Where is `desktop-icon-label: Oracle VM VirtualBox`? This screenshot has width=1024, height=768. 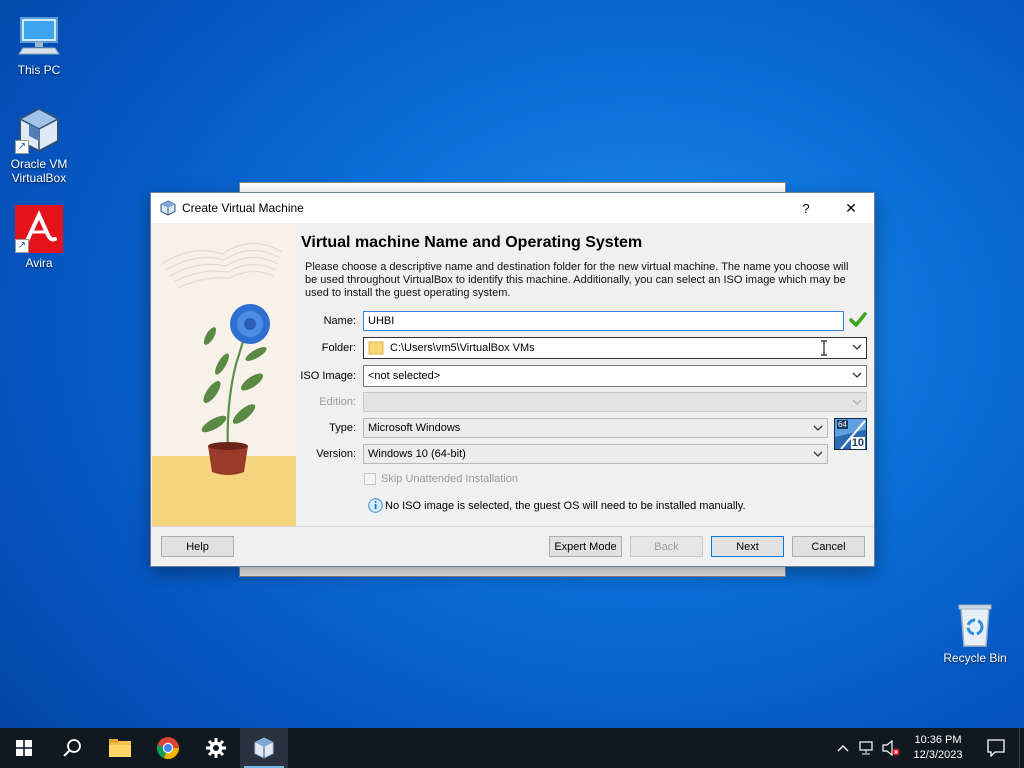 desktop-icon-label: Oracle VM VirtualBox is located at coordinates (39, 171).